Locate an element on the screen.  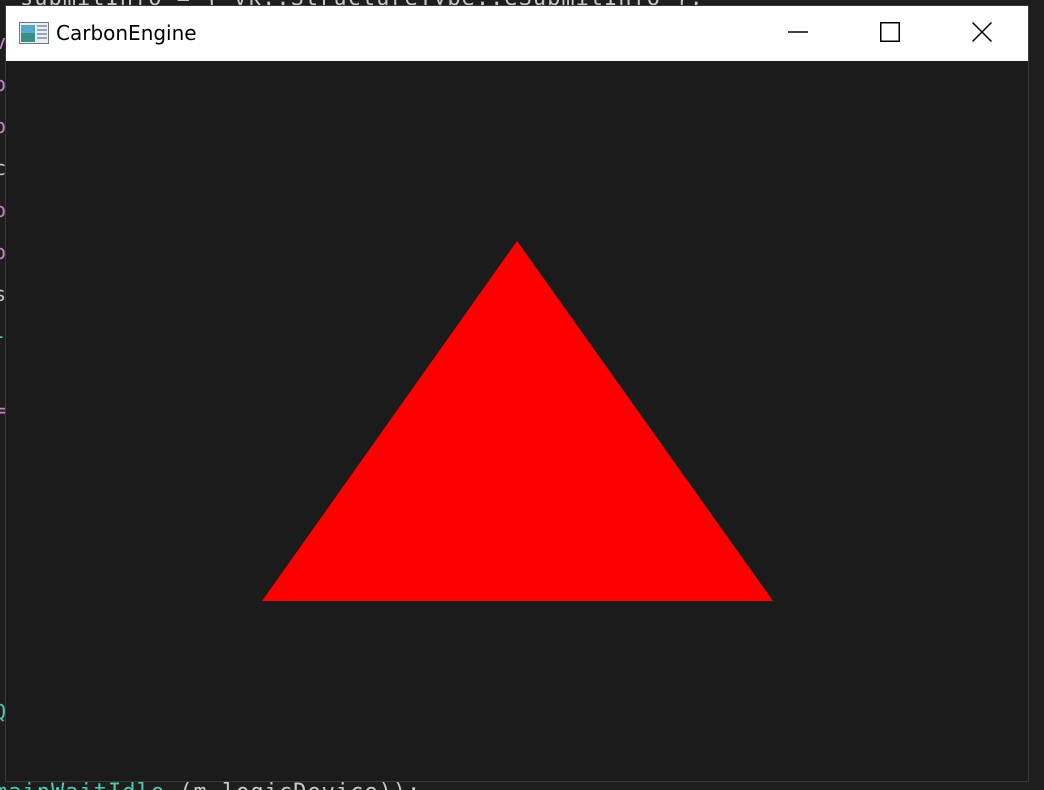
minimize-icon is located at coordinates (798, 34).